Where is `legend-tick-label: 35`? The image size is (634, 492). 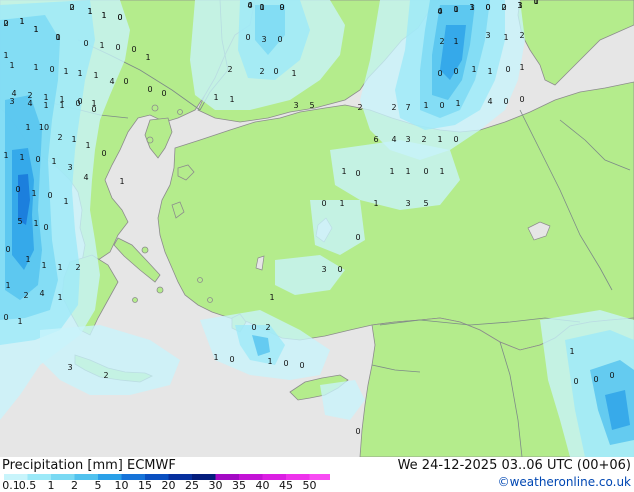
legend-tick-label: 35 is located at coordinates (239, 485).